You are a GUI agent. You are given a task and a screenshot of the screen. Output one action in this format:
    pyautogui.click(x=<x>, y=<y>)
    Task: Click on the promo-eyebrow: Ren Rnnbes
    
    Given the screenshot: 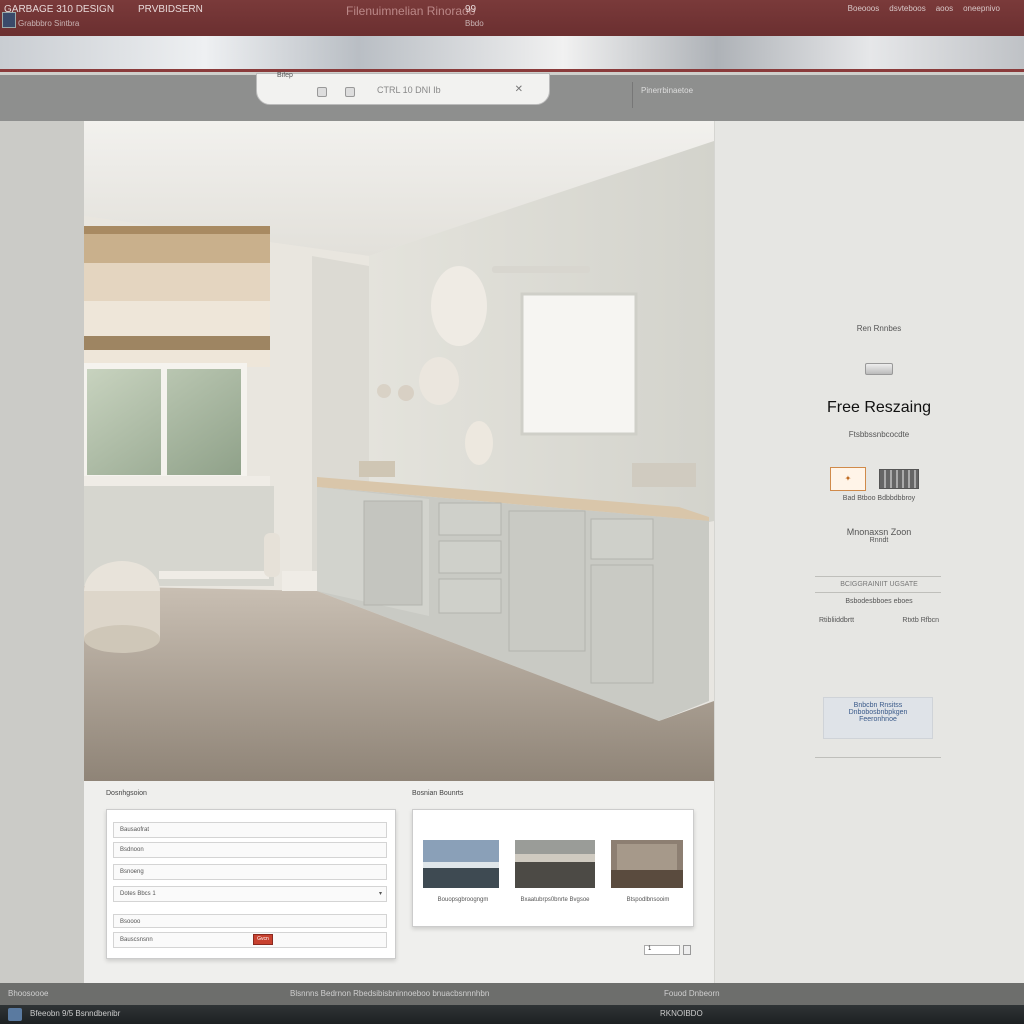 What is the action you would take?
    pyautogui.click(x=879, y=328)
    